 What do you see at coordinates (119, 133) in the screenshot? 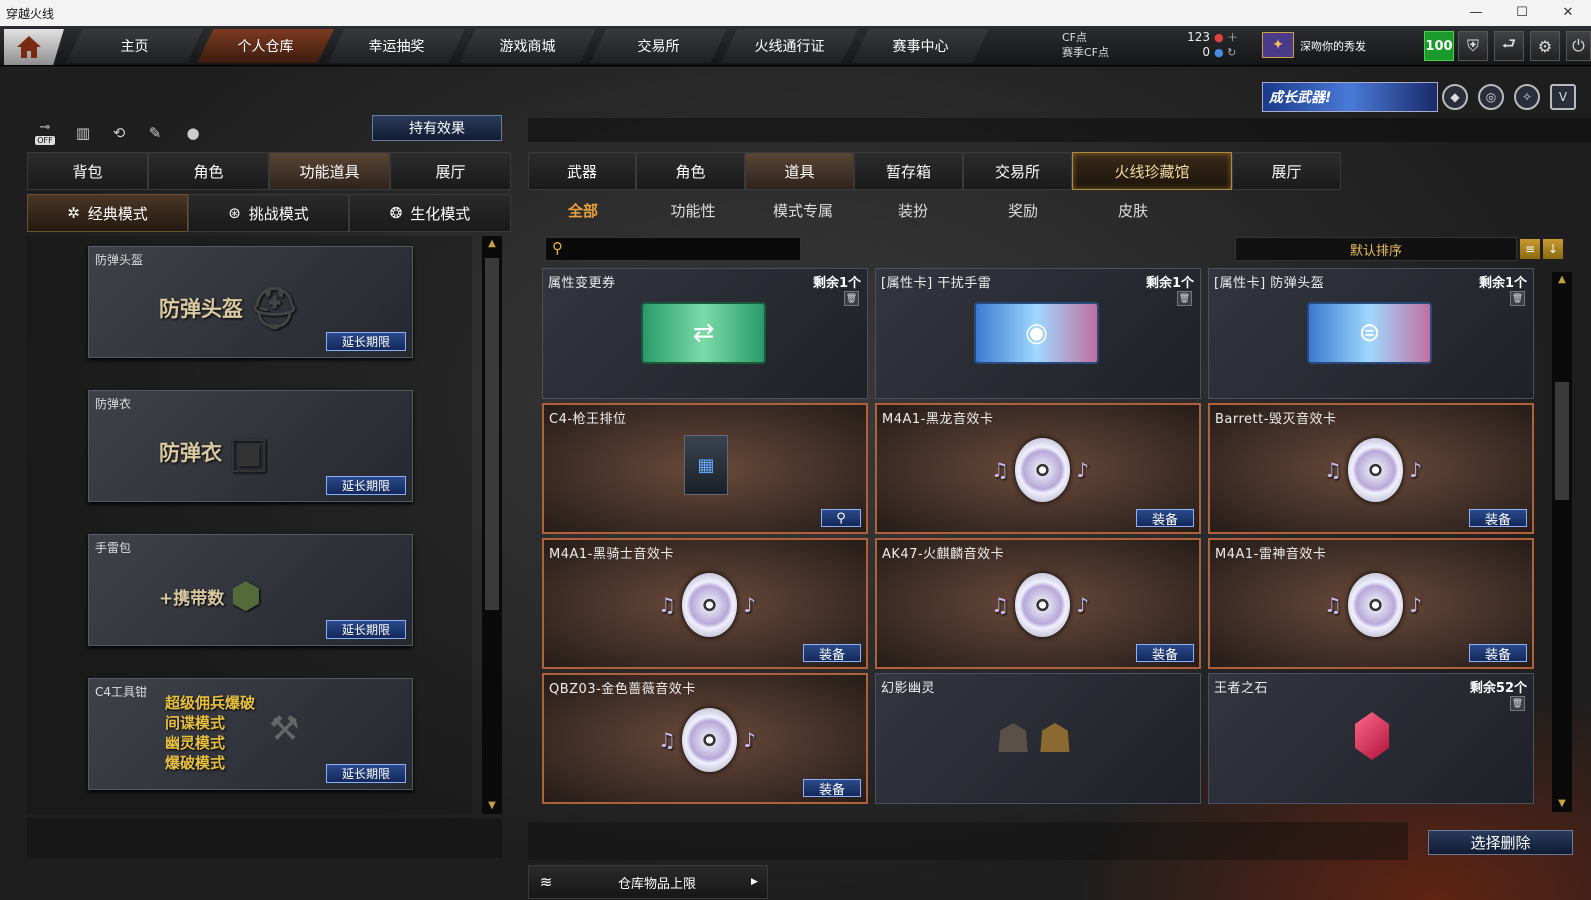
I see `history-button: ⟲` at bounding box center [119, 133].